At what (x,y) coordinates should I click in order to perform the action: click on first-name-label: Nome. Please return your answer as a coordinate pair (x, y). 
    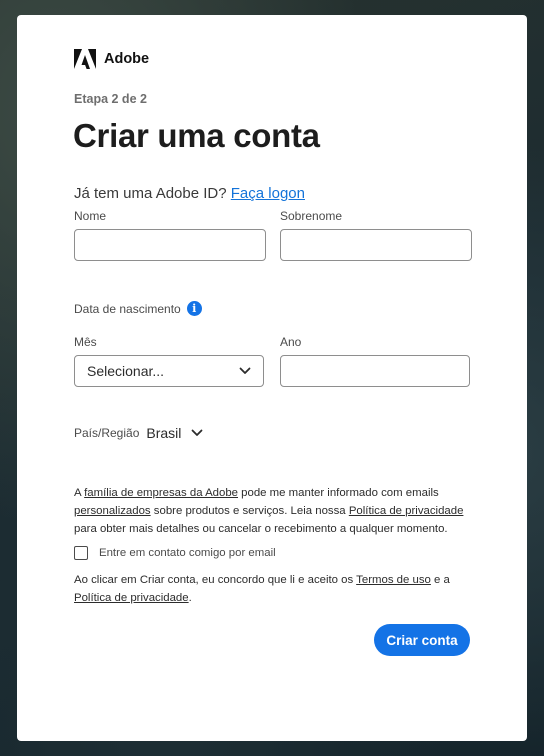
    Looking at the image, I should click on (90, 216).